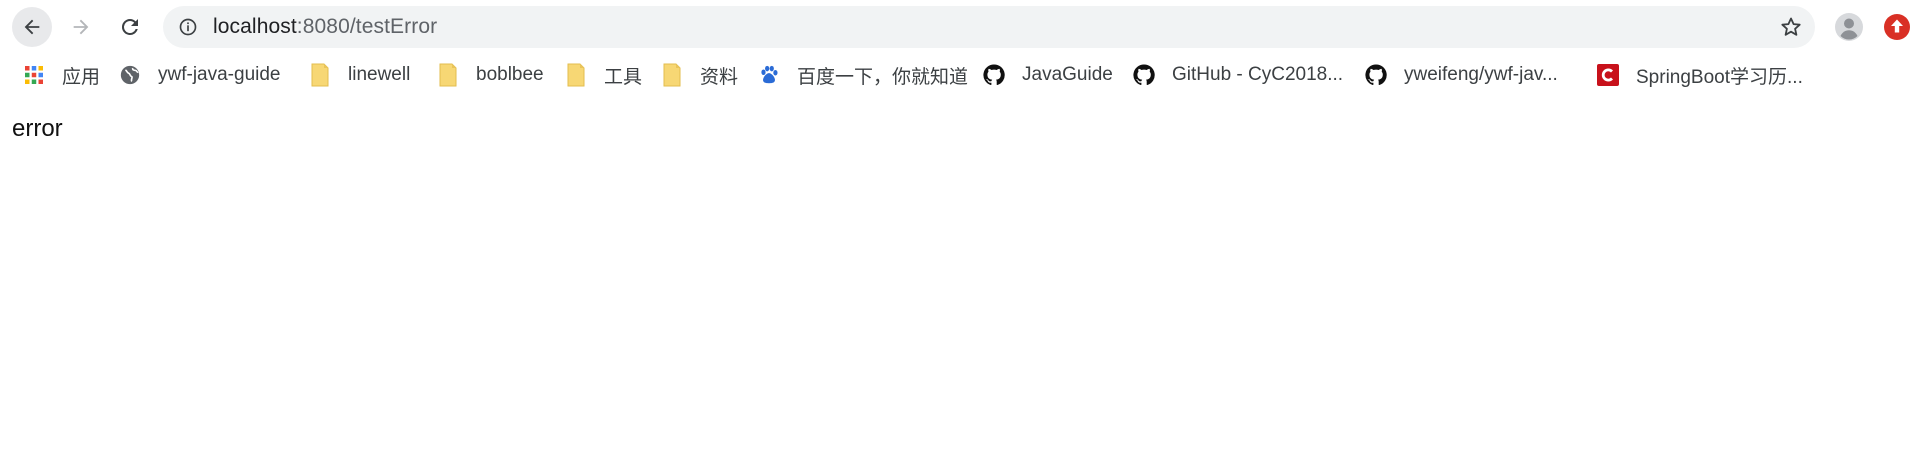 The height and width of the screenshot is (450, 1920). I want to click on bookmark-label: 资料, so click(719, 77).